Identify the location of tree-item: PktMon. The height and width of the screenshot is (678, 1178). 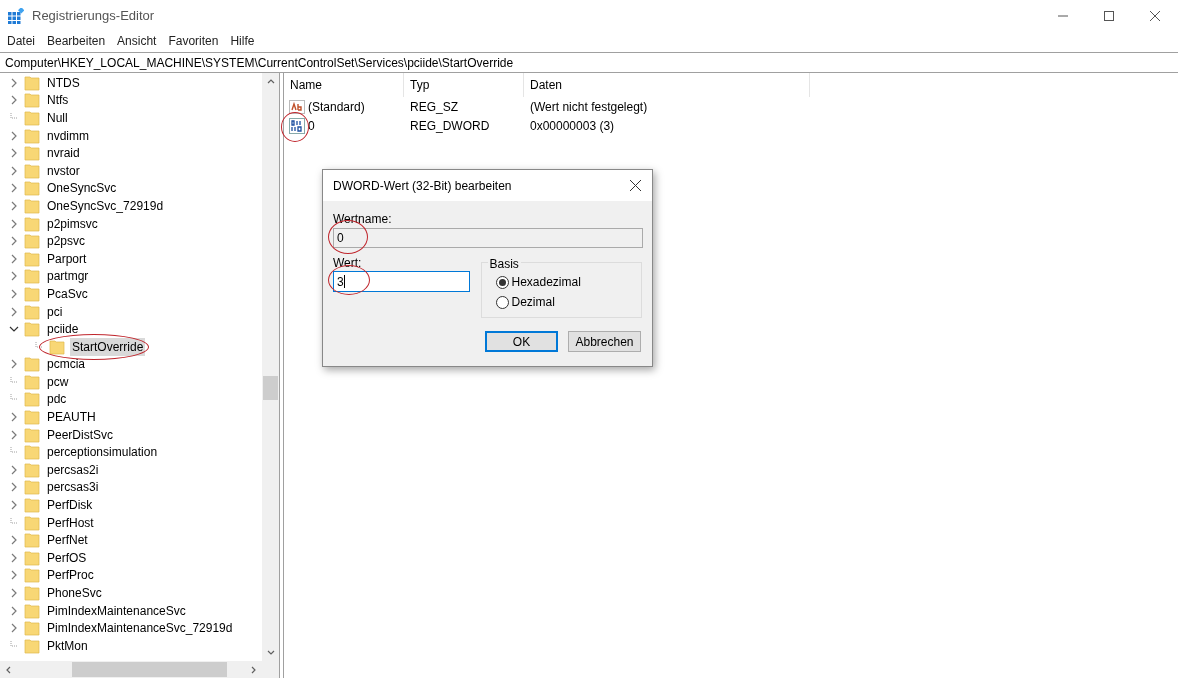
(67, 645).